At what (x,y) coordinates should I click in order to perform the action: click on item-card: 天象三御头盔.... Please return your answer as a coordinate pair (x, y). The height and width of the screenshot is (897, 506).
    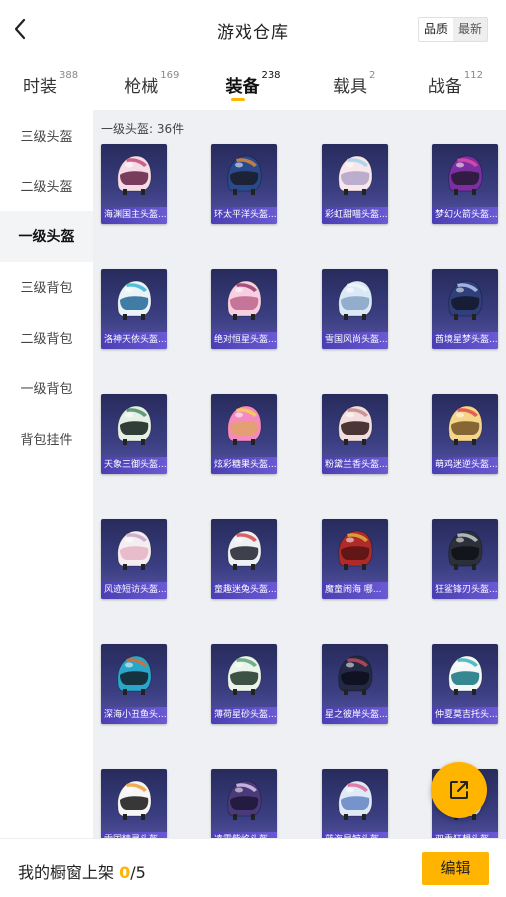
    Looking at the image, I should click on (134, 434).